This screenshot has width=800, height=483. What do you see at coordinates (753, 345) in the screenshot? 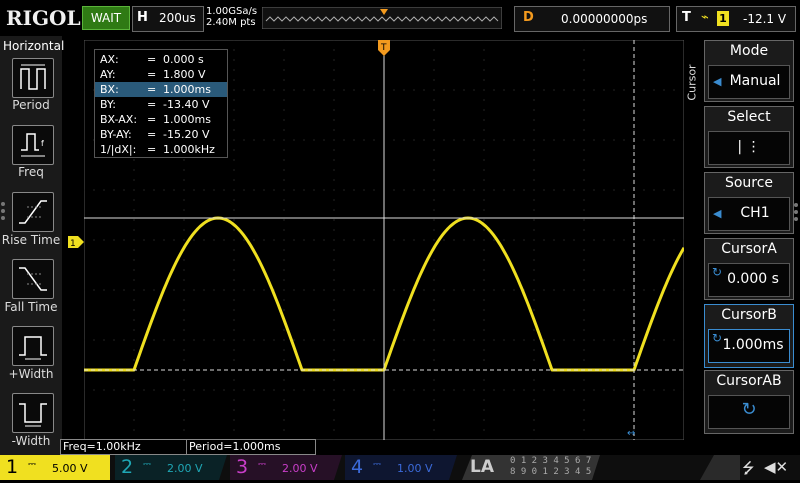
I see `cursor-b-value: 1.000ms` at bounding box center [753, 345].